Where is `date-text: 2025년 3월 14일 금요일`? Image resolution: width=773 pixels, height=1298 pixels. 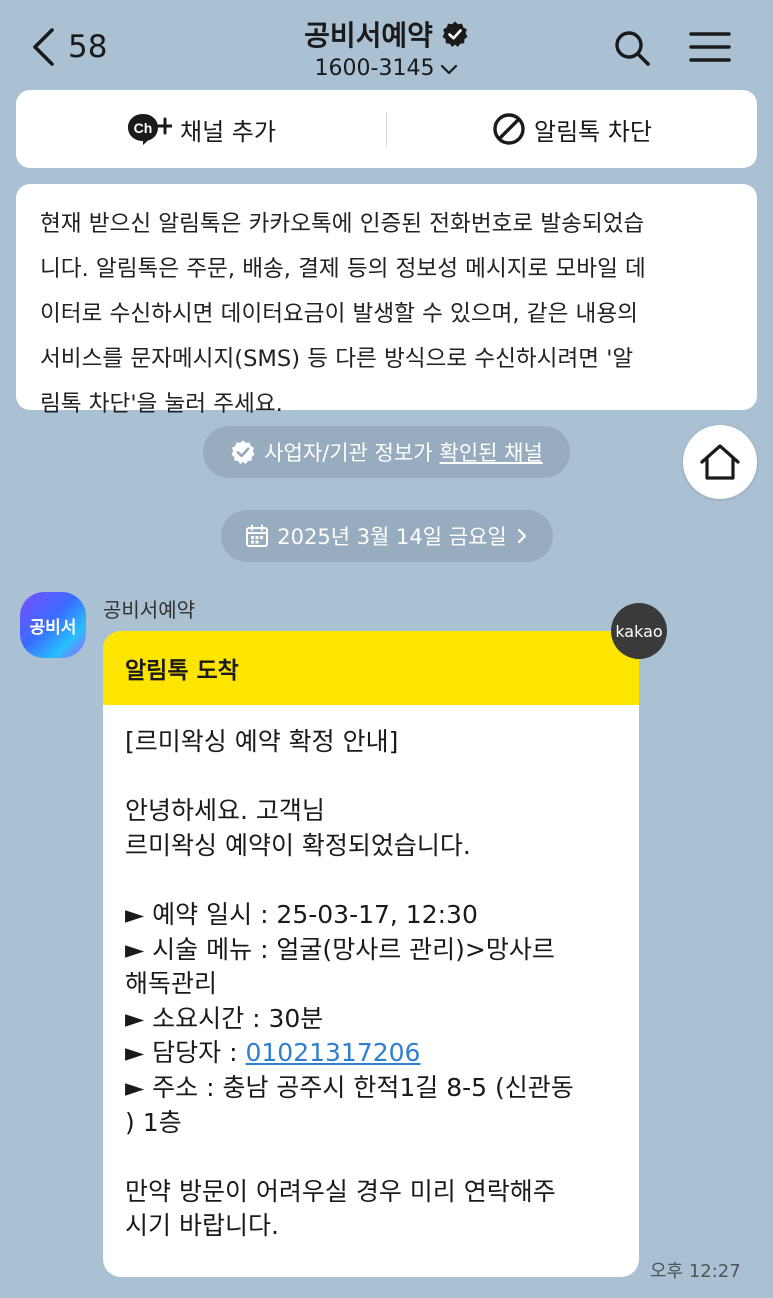
date-text: 2025년 3월 14일 금요일 is located at coordinates (392, 537).